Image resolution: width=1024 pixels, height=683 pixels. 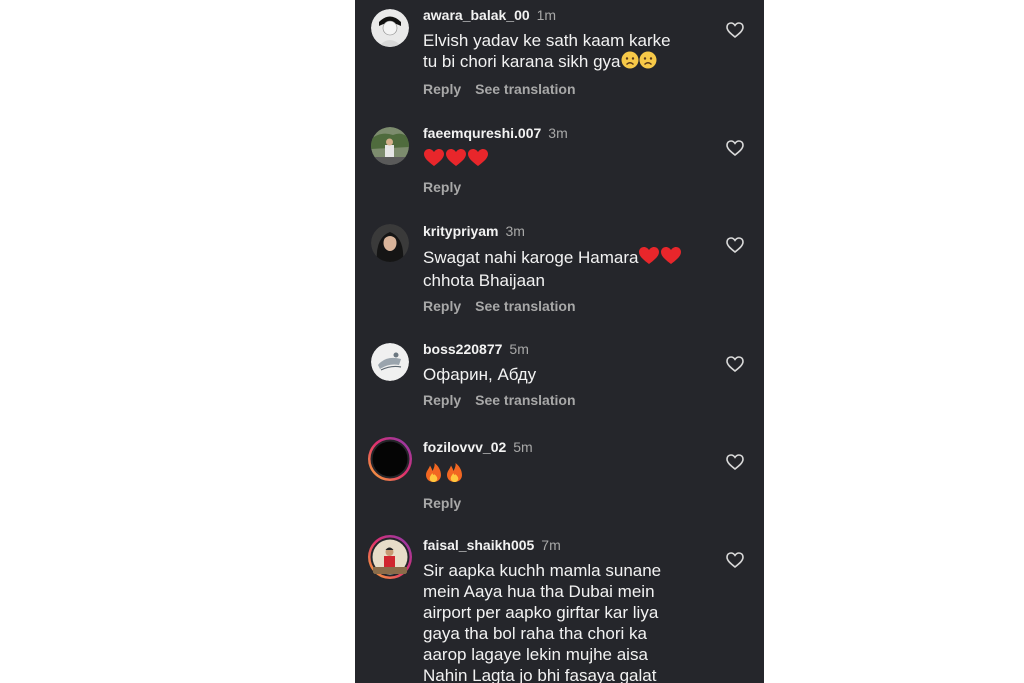 I want to click on username: faisal_shaikh005, so click(x=478, y=545).